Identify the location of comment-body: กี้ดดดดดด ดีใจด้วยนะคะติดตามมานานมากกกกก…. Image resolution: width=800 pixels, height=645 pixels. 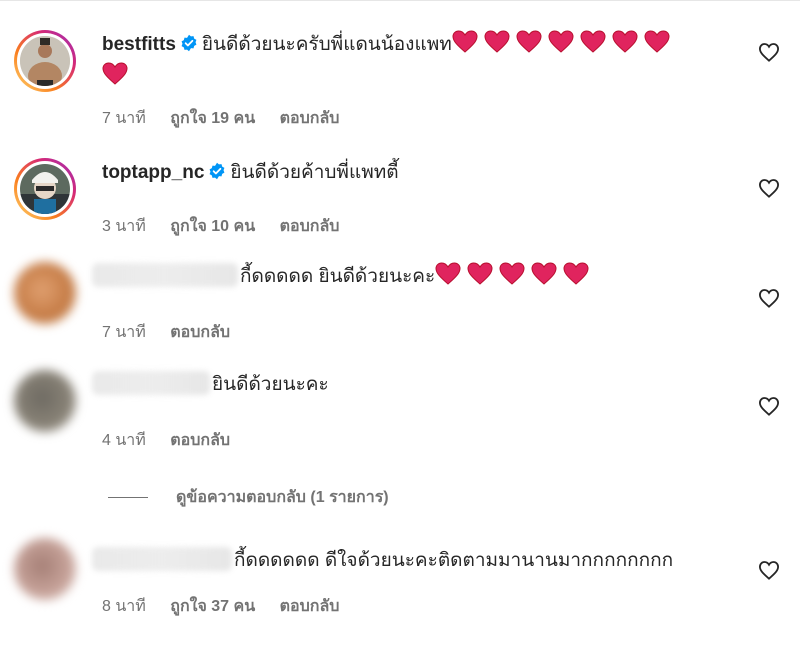
(407, 561).